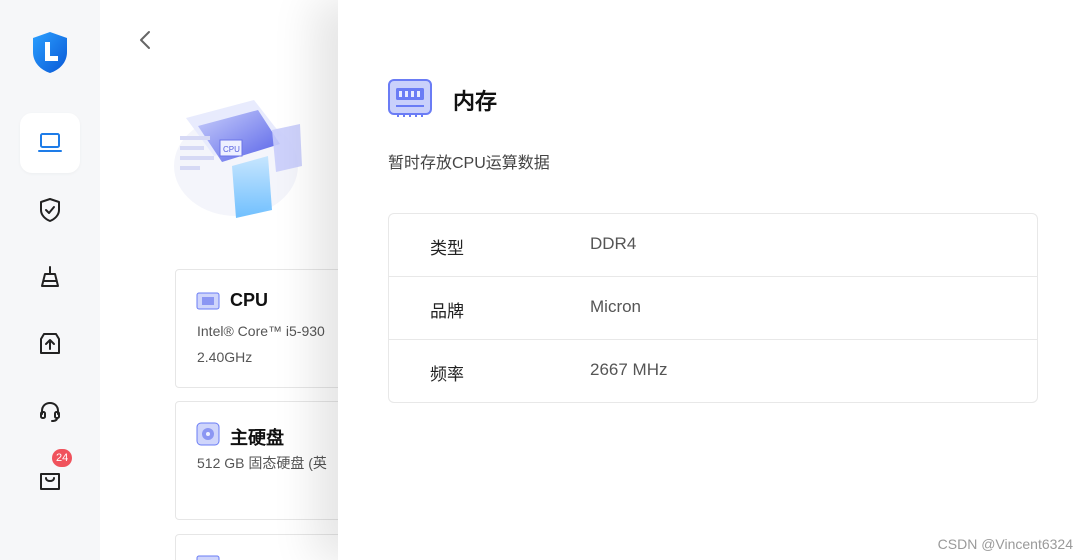  What do you see at coordinates (231, 149) in the screenshot?
I see `svg-text: CPU` at bounding box center [231, 149].